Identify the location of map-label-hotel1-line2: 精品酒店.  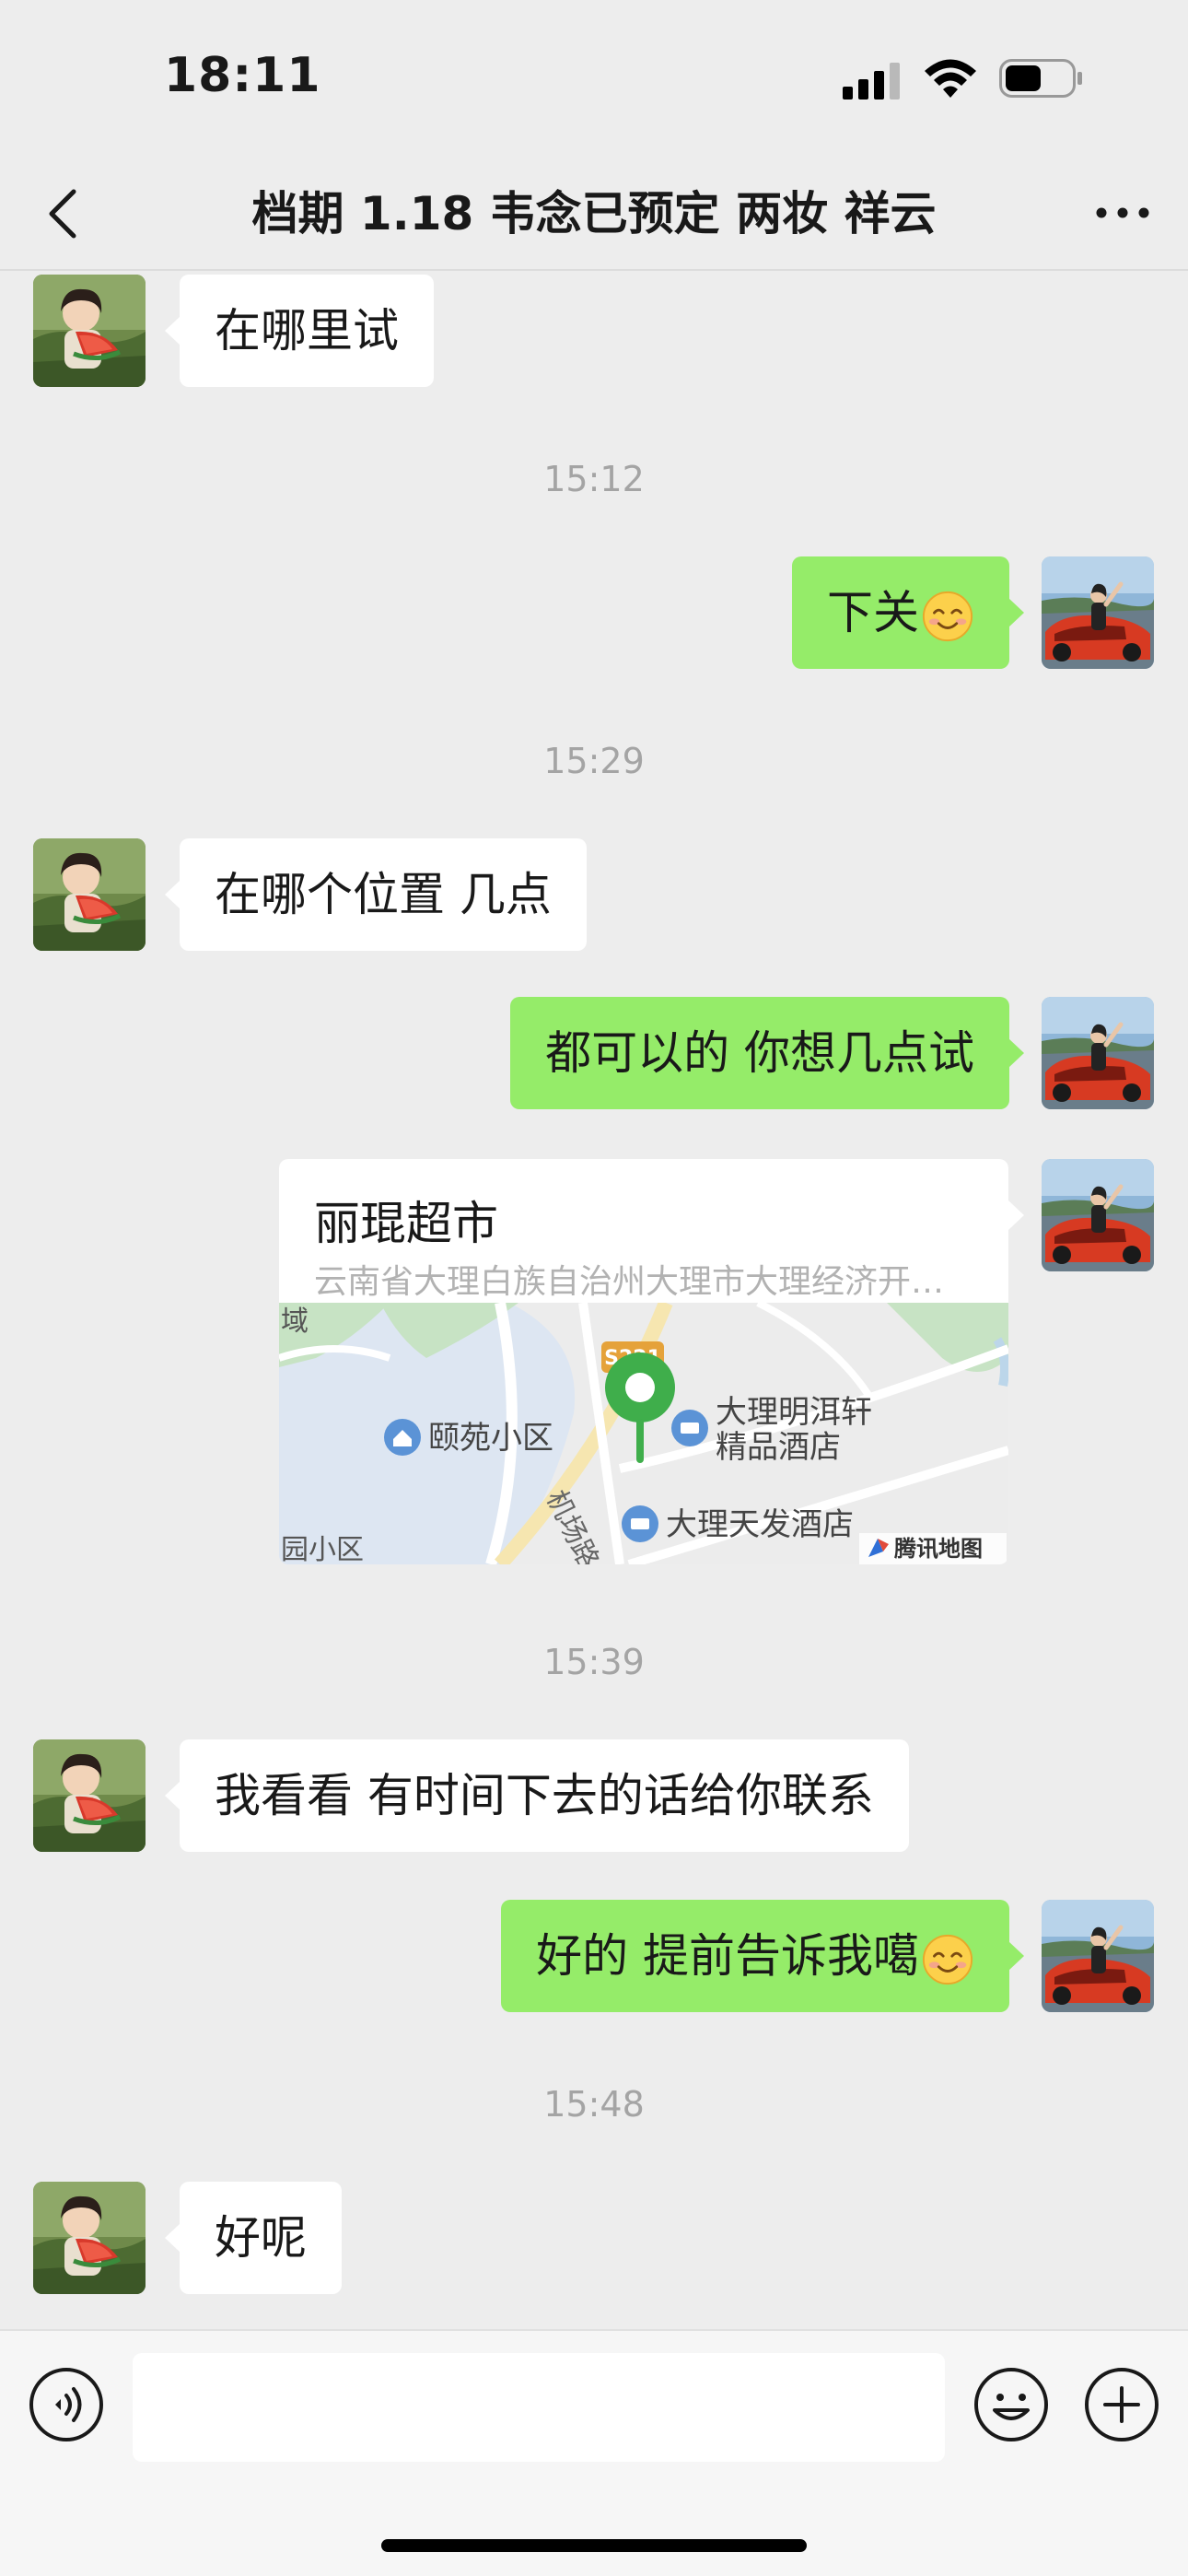
(778, 1447).